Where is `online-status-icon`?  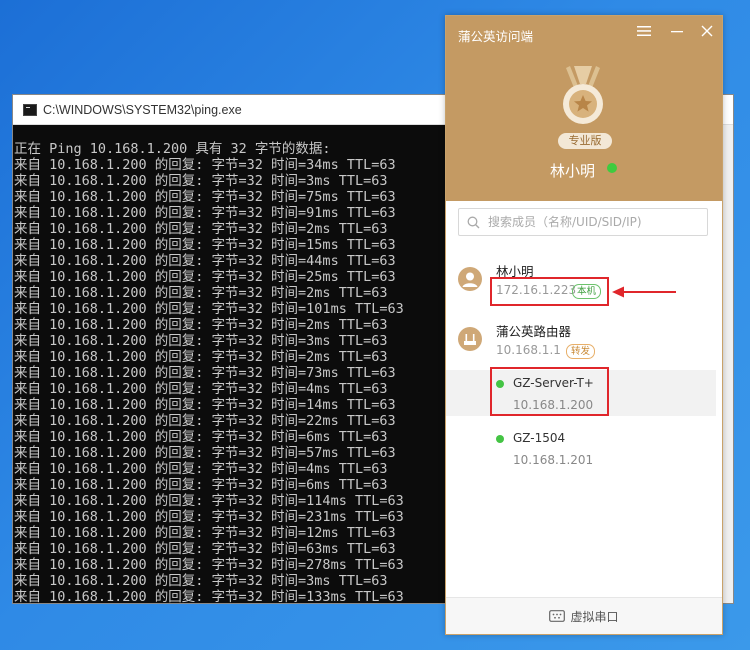 online-status-icon is located at coordinates (612, 168).